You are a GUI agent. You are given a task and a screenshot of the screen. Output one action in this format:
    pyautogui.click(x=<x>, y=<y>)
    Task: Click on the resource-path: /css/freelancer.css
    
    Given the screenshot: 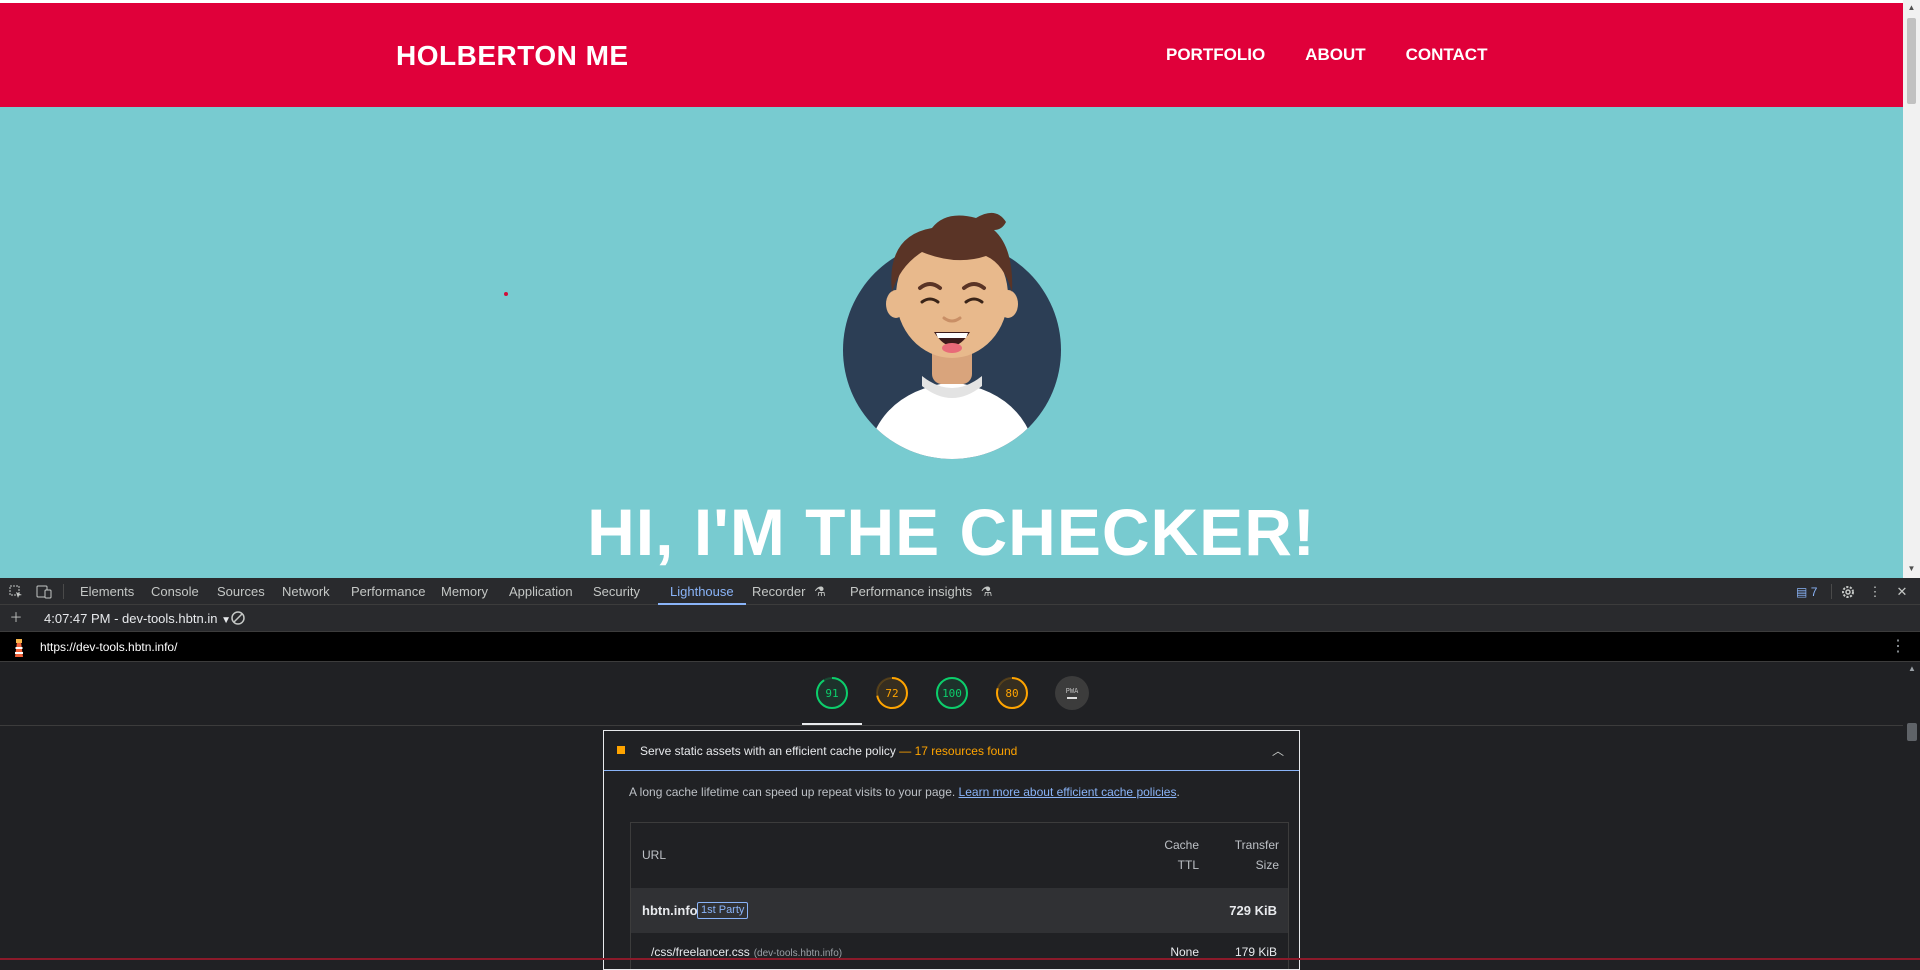 What is the action you would take?
    pyautogui.click(x=700, y=952)
    